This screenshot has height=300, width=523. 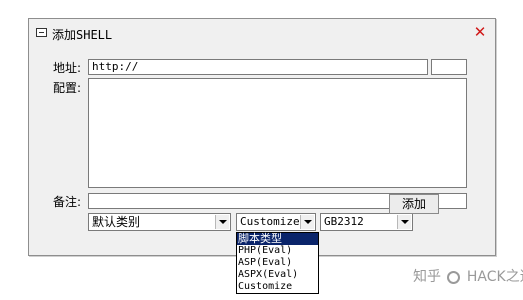 I want to click on watermark-suffix: HACK之道, so click(x=494, y=277).